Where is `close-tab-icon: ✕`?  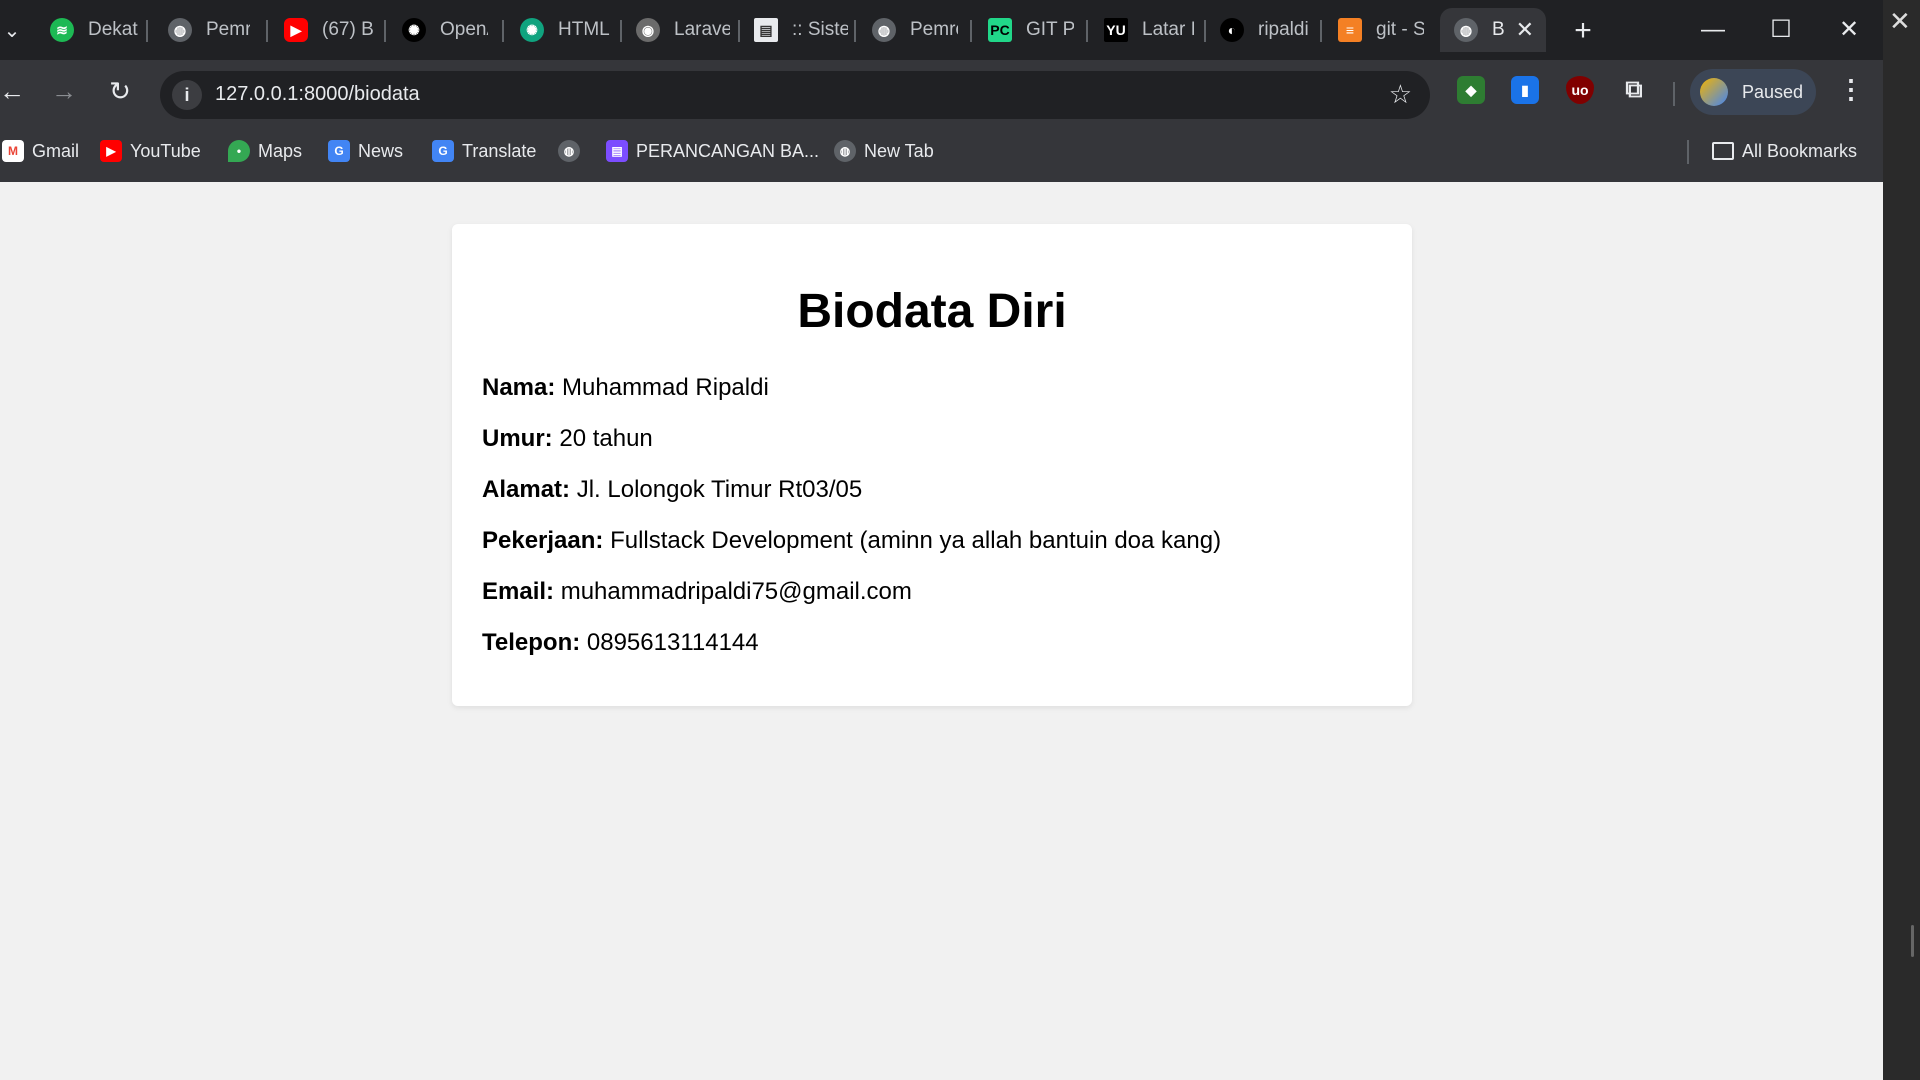
close-tab-icon: ✕ is located at coordinates (1525, 30).